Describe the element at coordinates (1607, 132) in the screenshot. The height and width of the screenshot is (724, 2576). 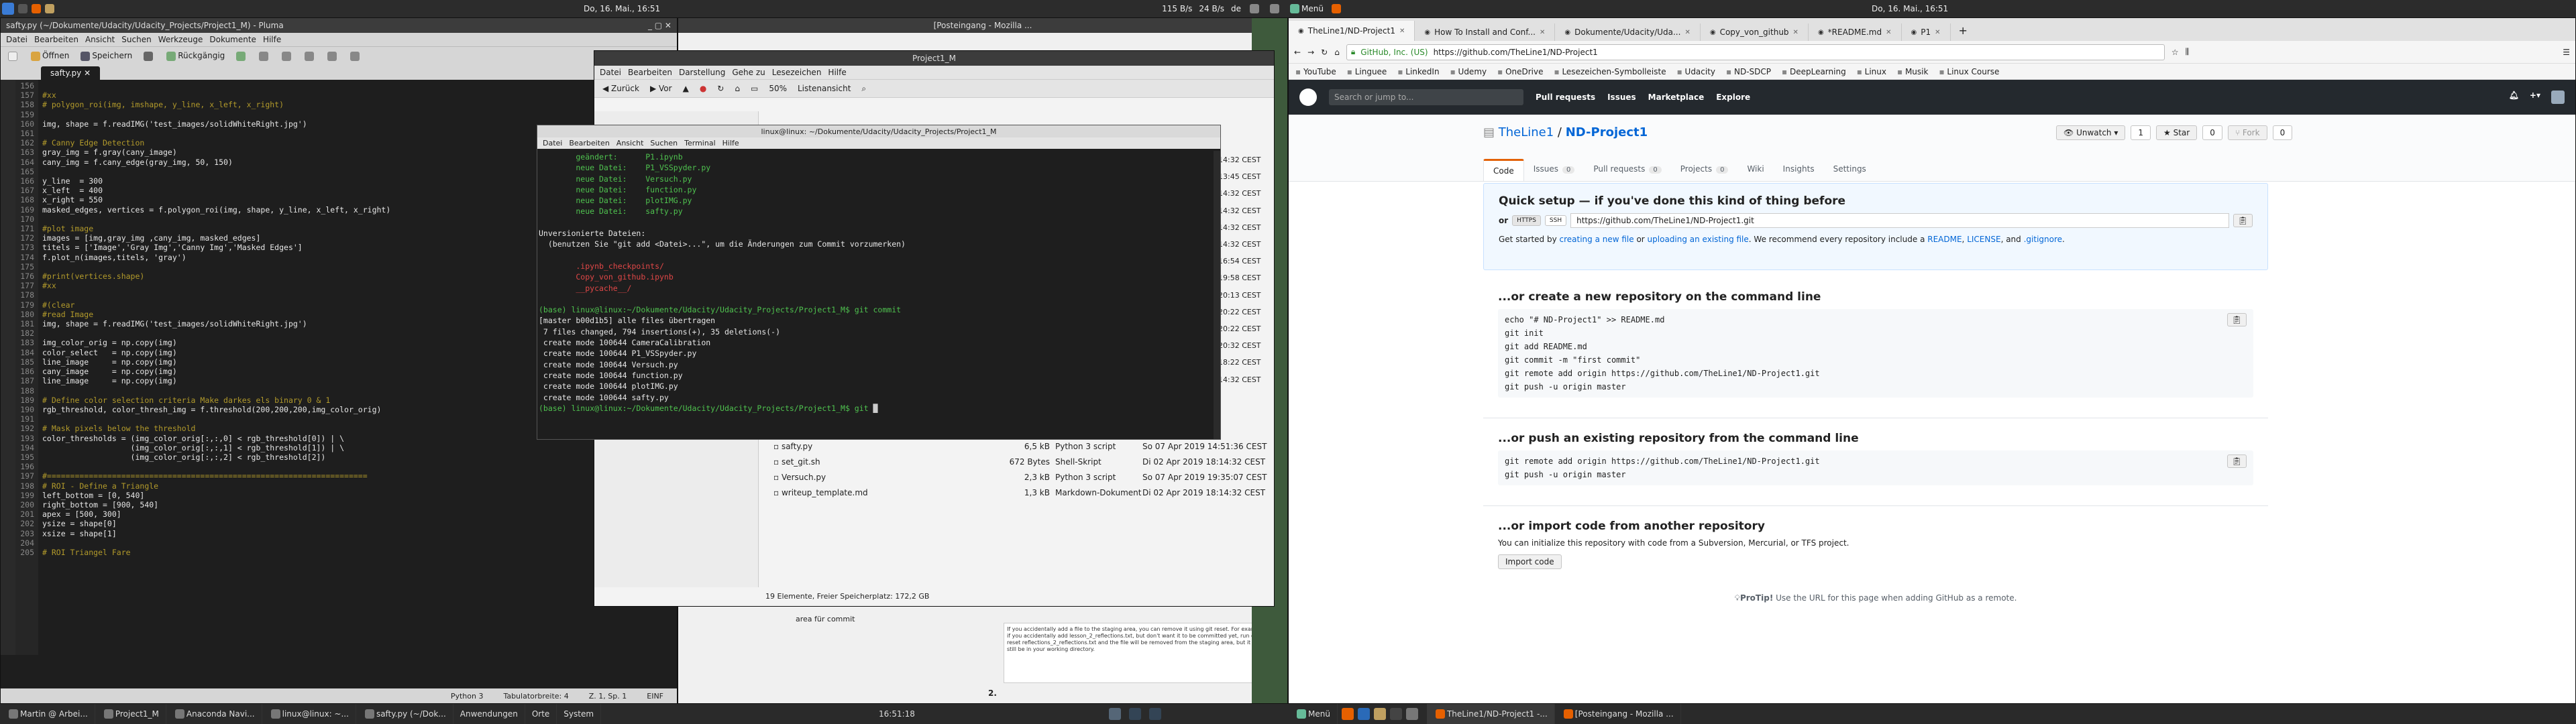
I see `repo-name: ND-Project1` at that location.